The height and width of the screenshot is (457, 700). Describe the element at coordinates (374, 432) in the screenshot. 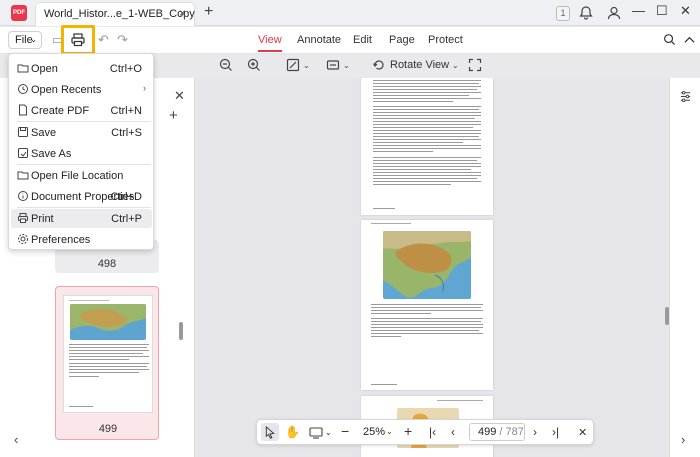

I see `zoom-level: 25%` at that location.